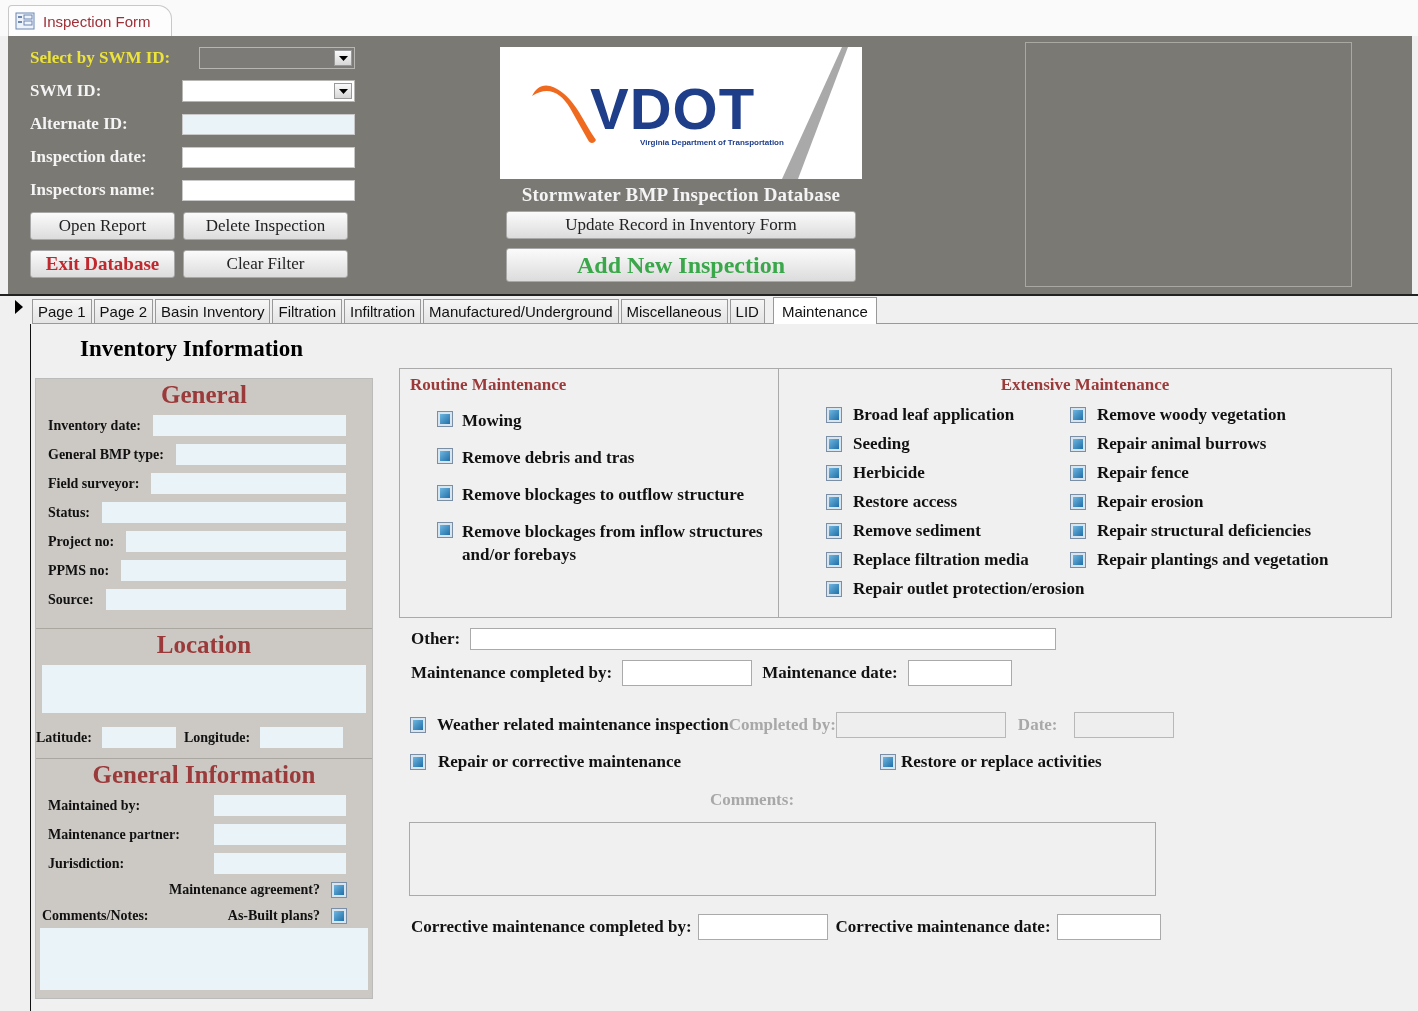  What do you see at coordinates (1213, 560) in the screenshot?
I see `checkbox-label: Repair plantings and vegetation` at bounding box center [1213, 560].